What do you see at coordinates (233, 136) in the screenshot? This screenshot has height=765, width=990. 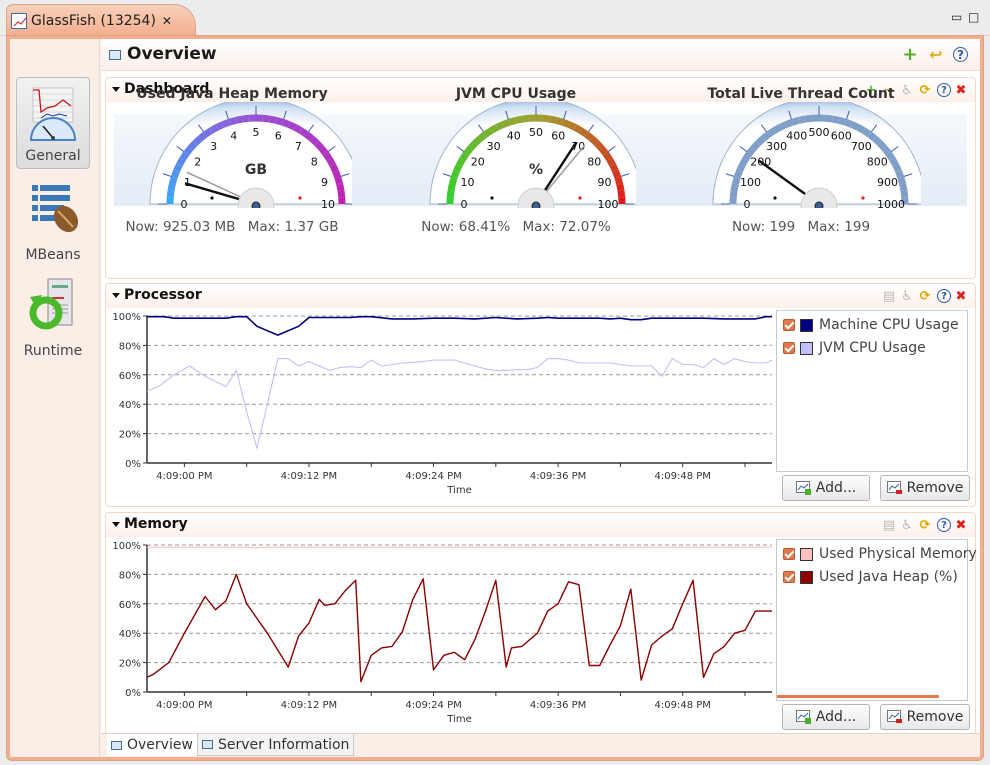 I see `gauge-tick-label: 4` at bounding box center [233, 136].